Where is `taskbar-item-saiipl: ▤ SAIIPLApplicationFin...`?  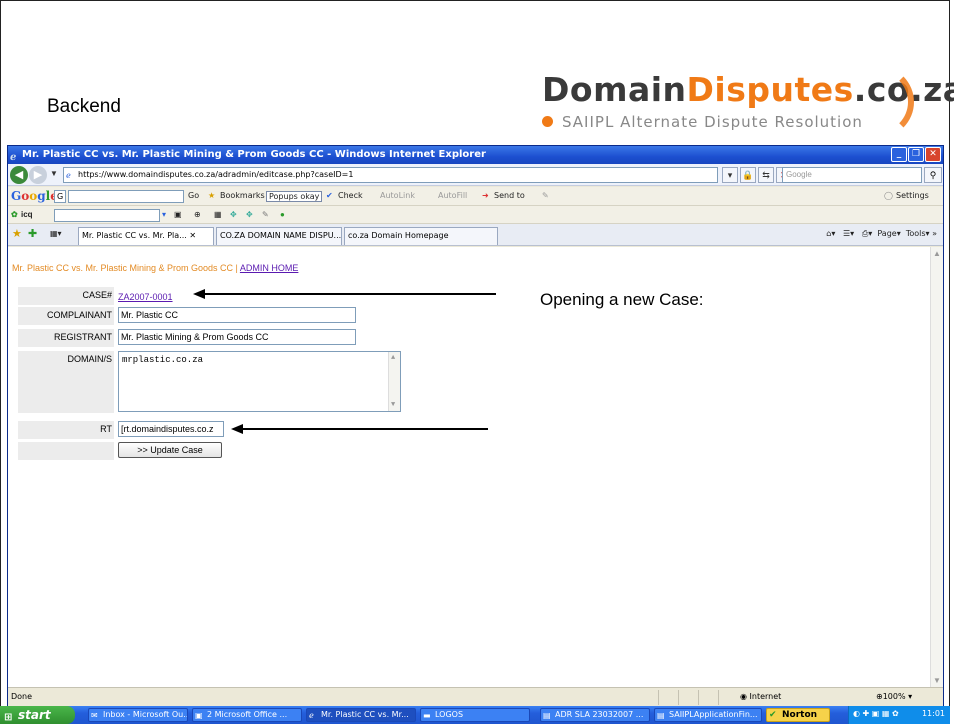
taskbar-item-saiipl: ▤ SAIIPLApplicationFin... is located at coordinates (708, 715).